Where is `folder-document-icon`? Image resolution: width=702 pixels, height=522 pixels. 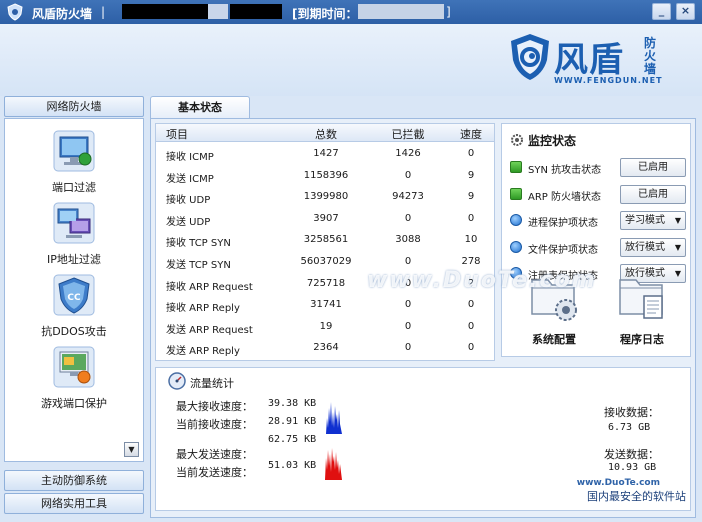
folder-document-icon is located at coordinates (641, 299).